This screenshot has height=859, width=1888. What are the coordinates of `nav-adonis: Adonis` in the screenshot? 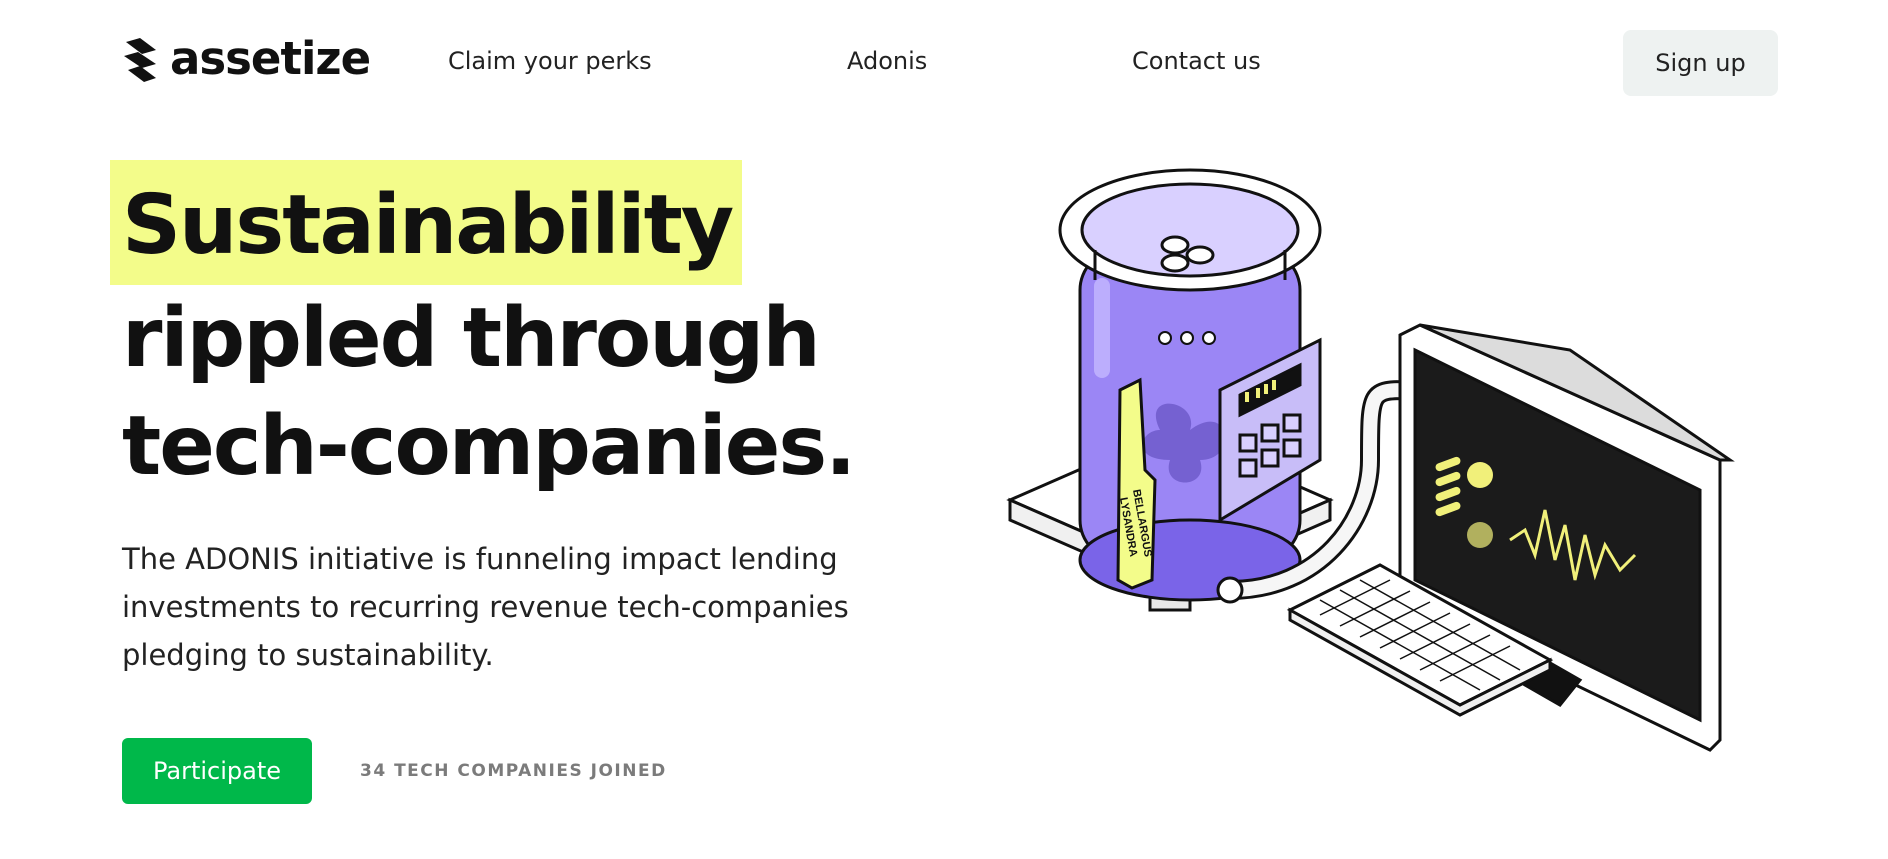 It's located at (887, 61).